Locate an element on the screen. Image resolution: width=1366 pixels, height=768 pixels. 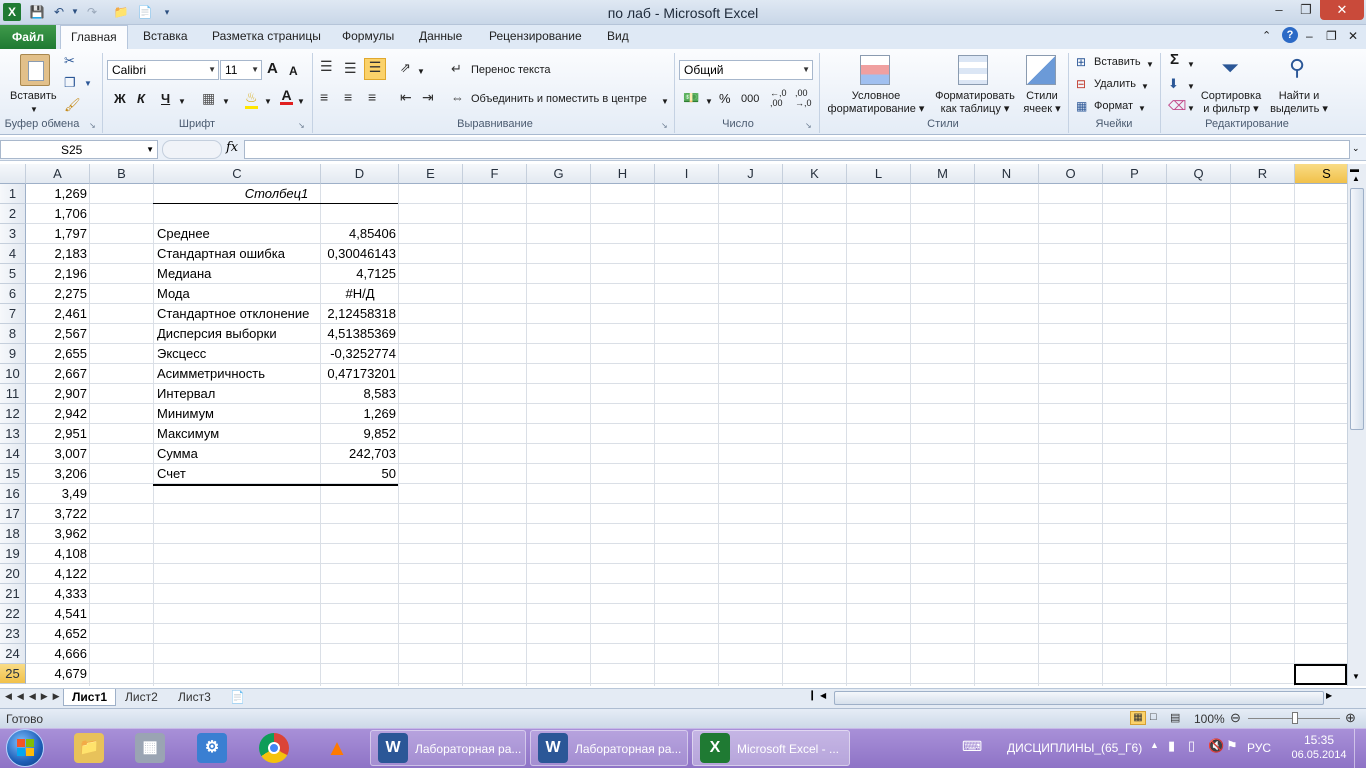
clock-time: 15:35 is located at coordinates (1319, 740).